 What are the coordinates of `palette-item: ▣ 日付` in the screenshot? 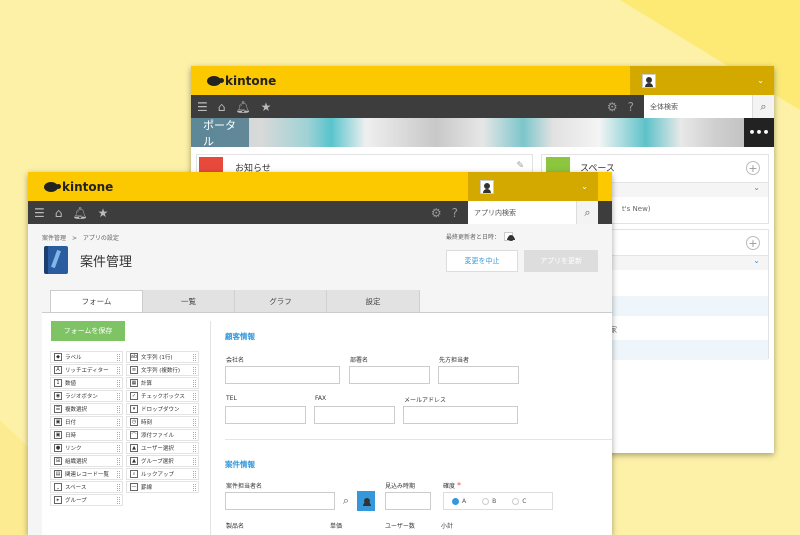 It's located at (86, 422).